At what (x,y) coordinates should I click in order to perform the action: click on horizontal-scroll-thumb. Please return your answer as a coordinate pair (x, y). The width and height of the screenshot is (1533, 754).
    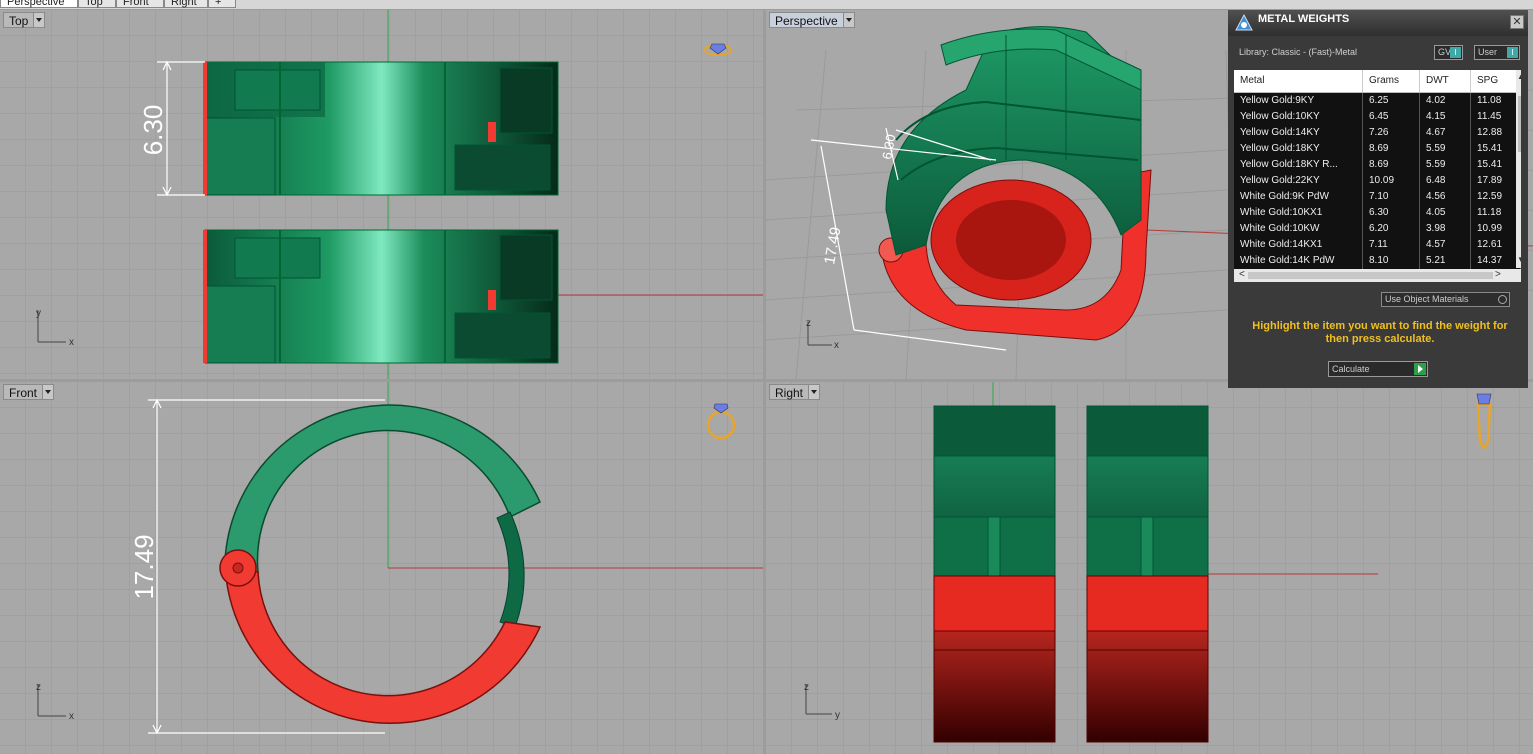
    Looking at the image, I should click on (1370, 275).